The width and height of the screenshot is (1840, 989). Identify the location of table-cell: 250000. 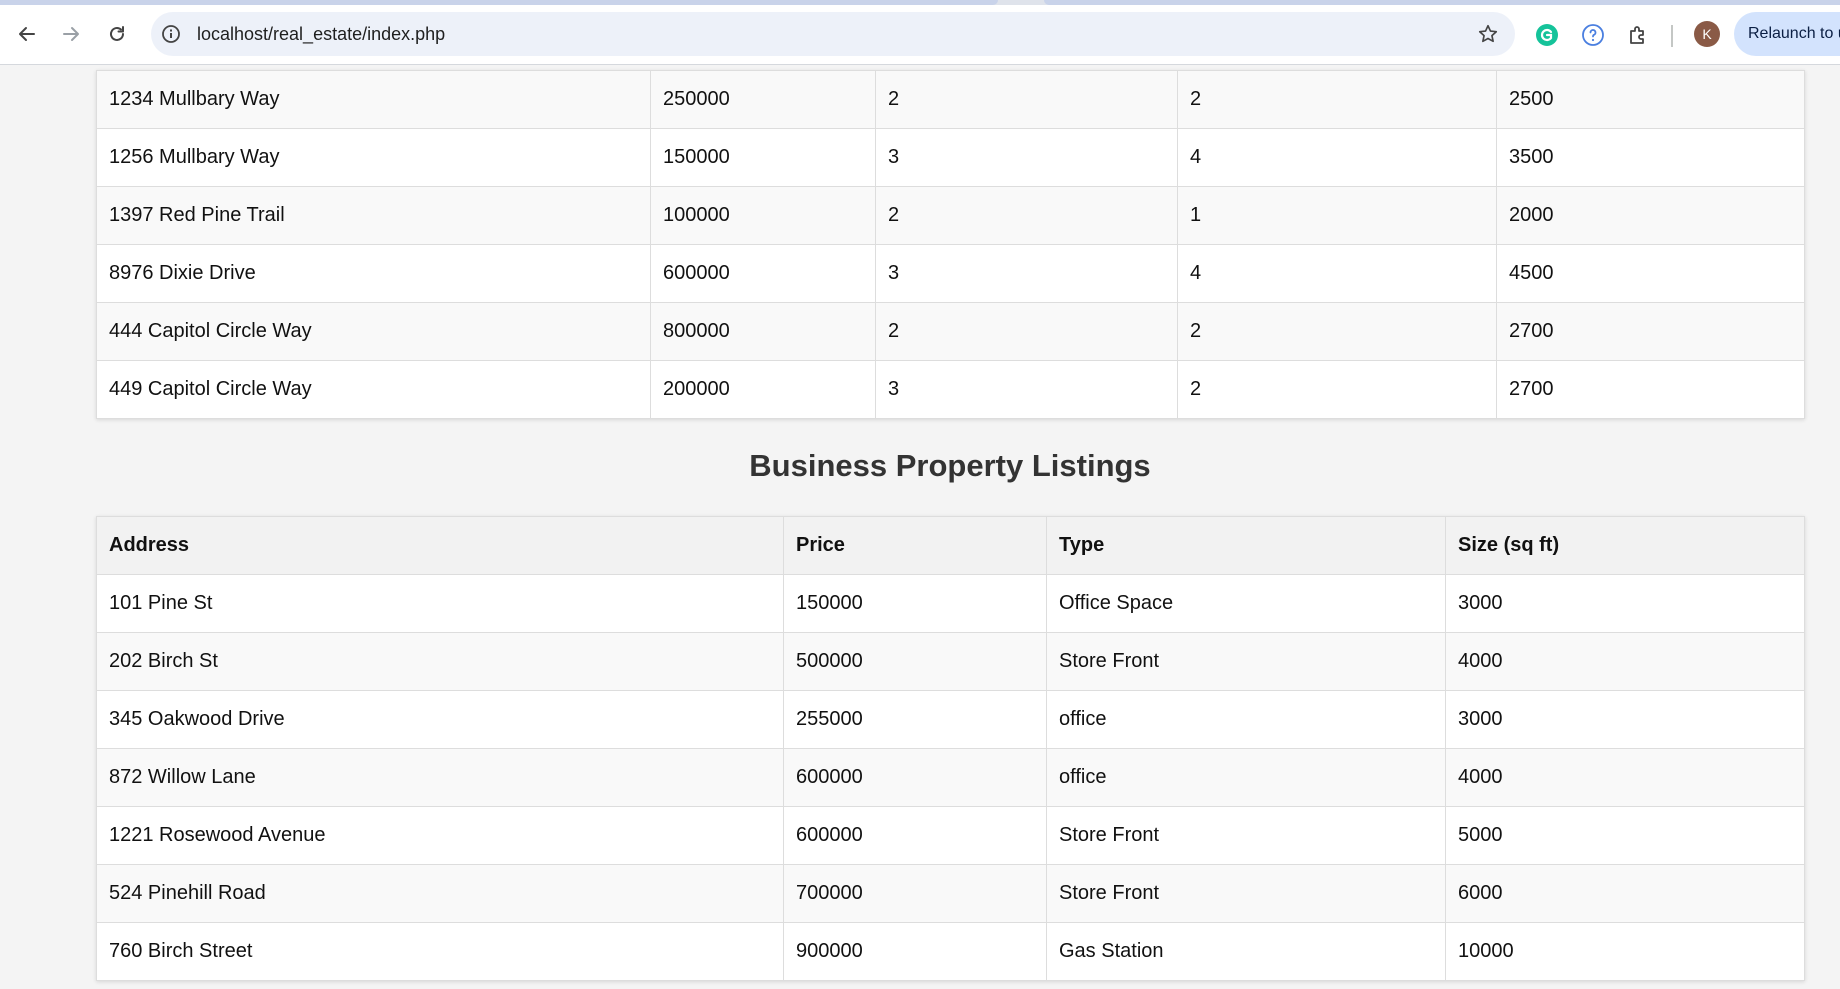
(763, 99).